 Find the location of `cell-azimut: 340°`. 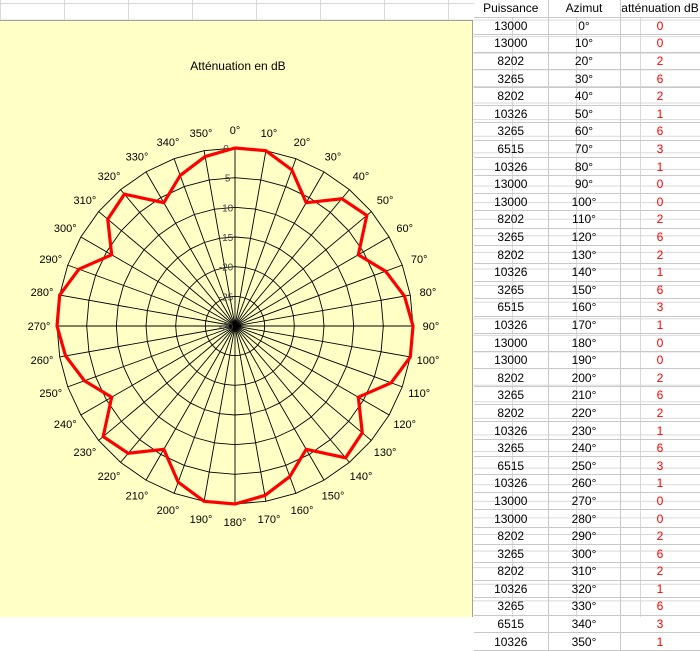

cell-azimut: 340° is located at coordinates (584, 624).